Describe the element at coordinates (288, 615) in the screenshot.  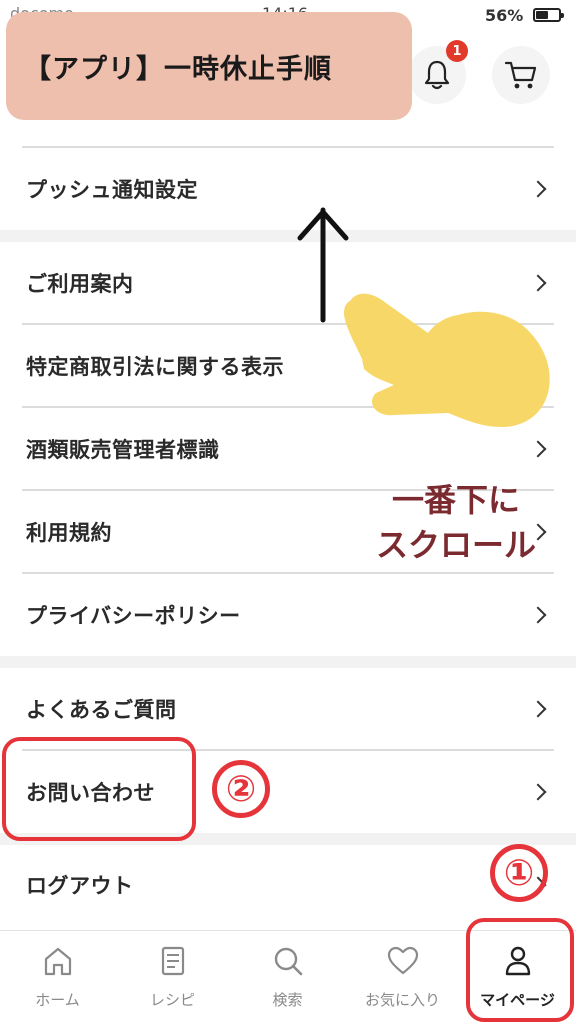
I see `menu-item-privacy: プライバシーポリシー` at that location.